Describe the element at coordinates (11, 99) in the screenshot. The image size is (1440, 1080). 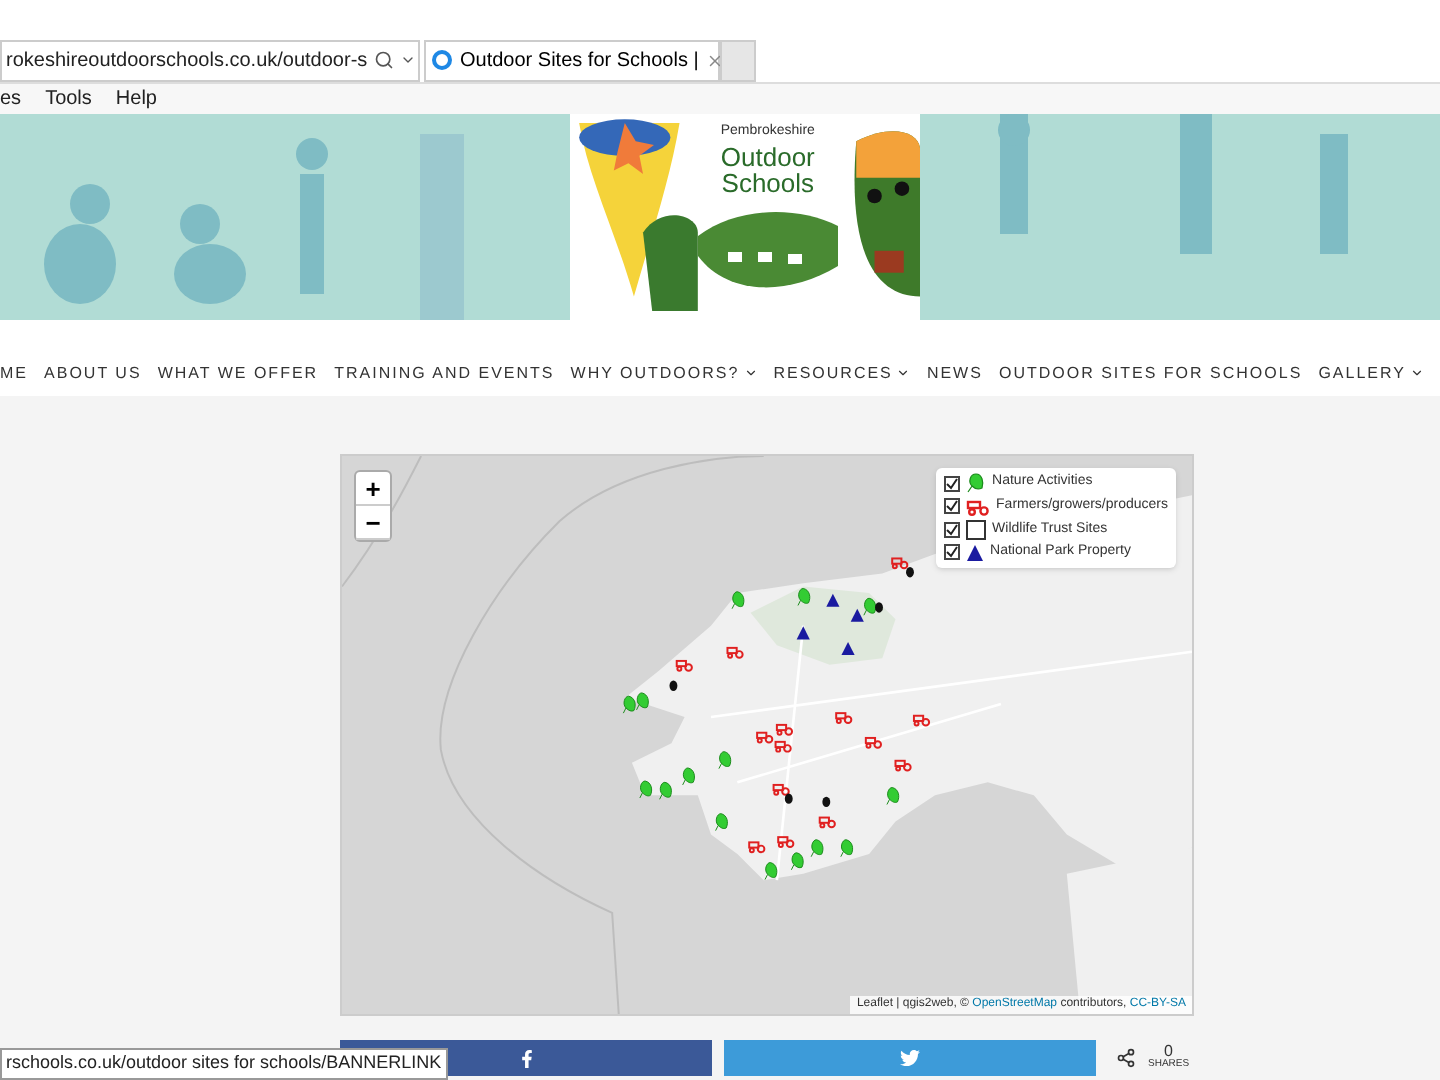
I see `menu-item: es` at that location.